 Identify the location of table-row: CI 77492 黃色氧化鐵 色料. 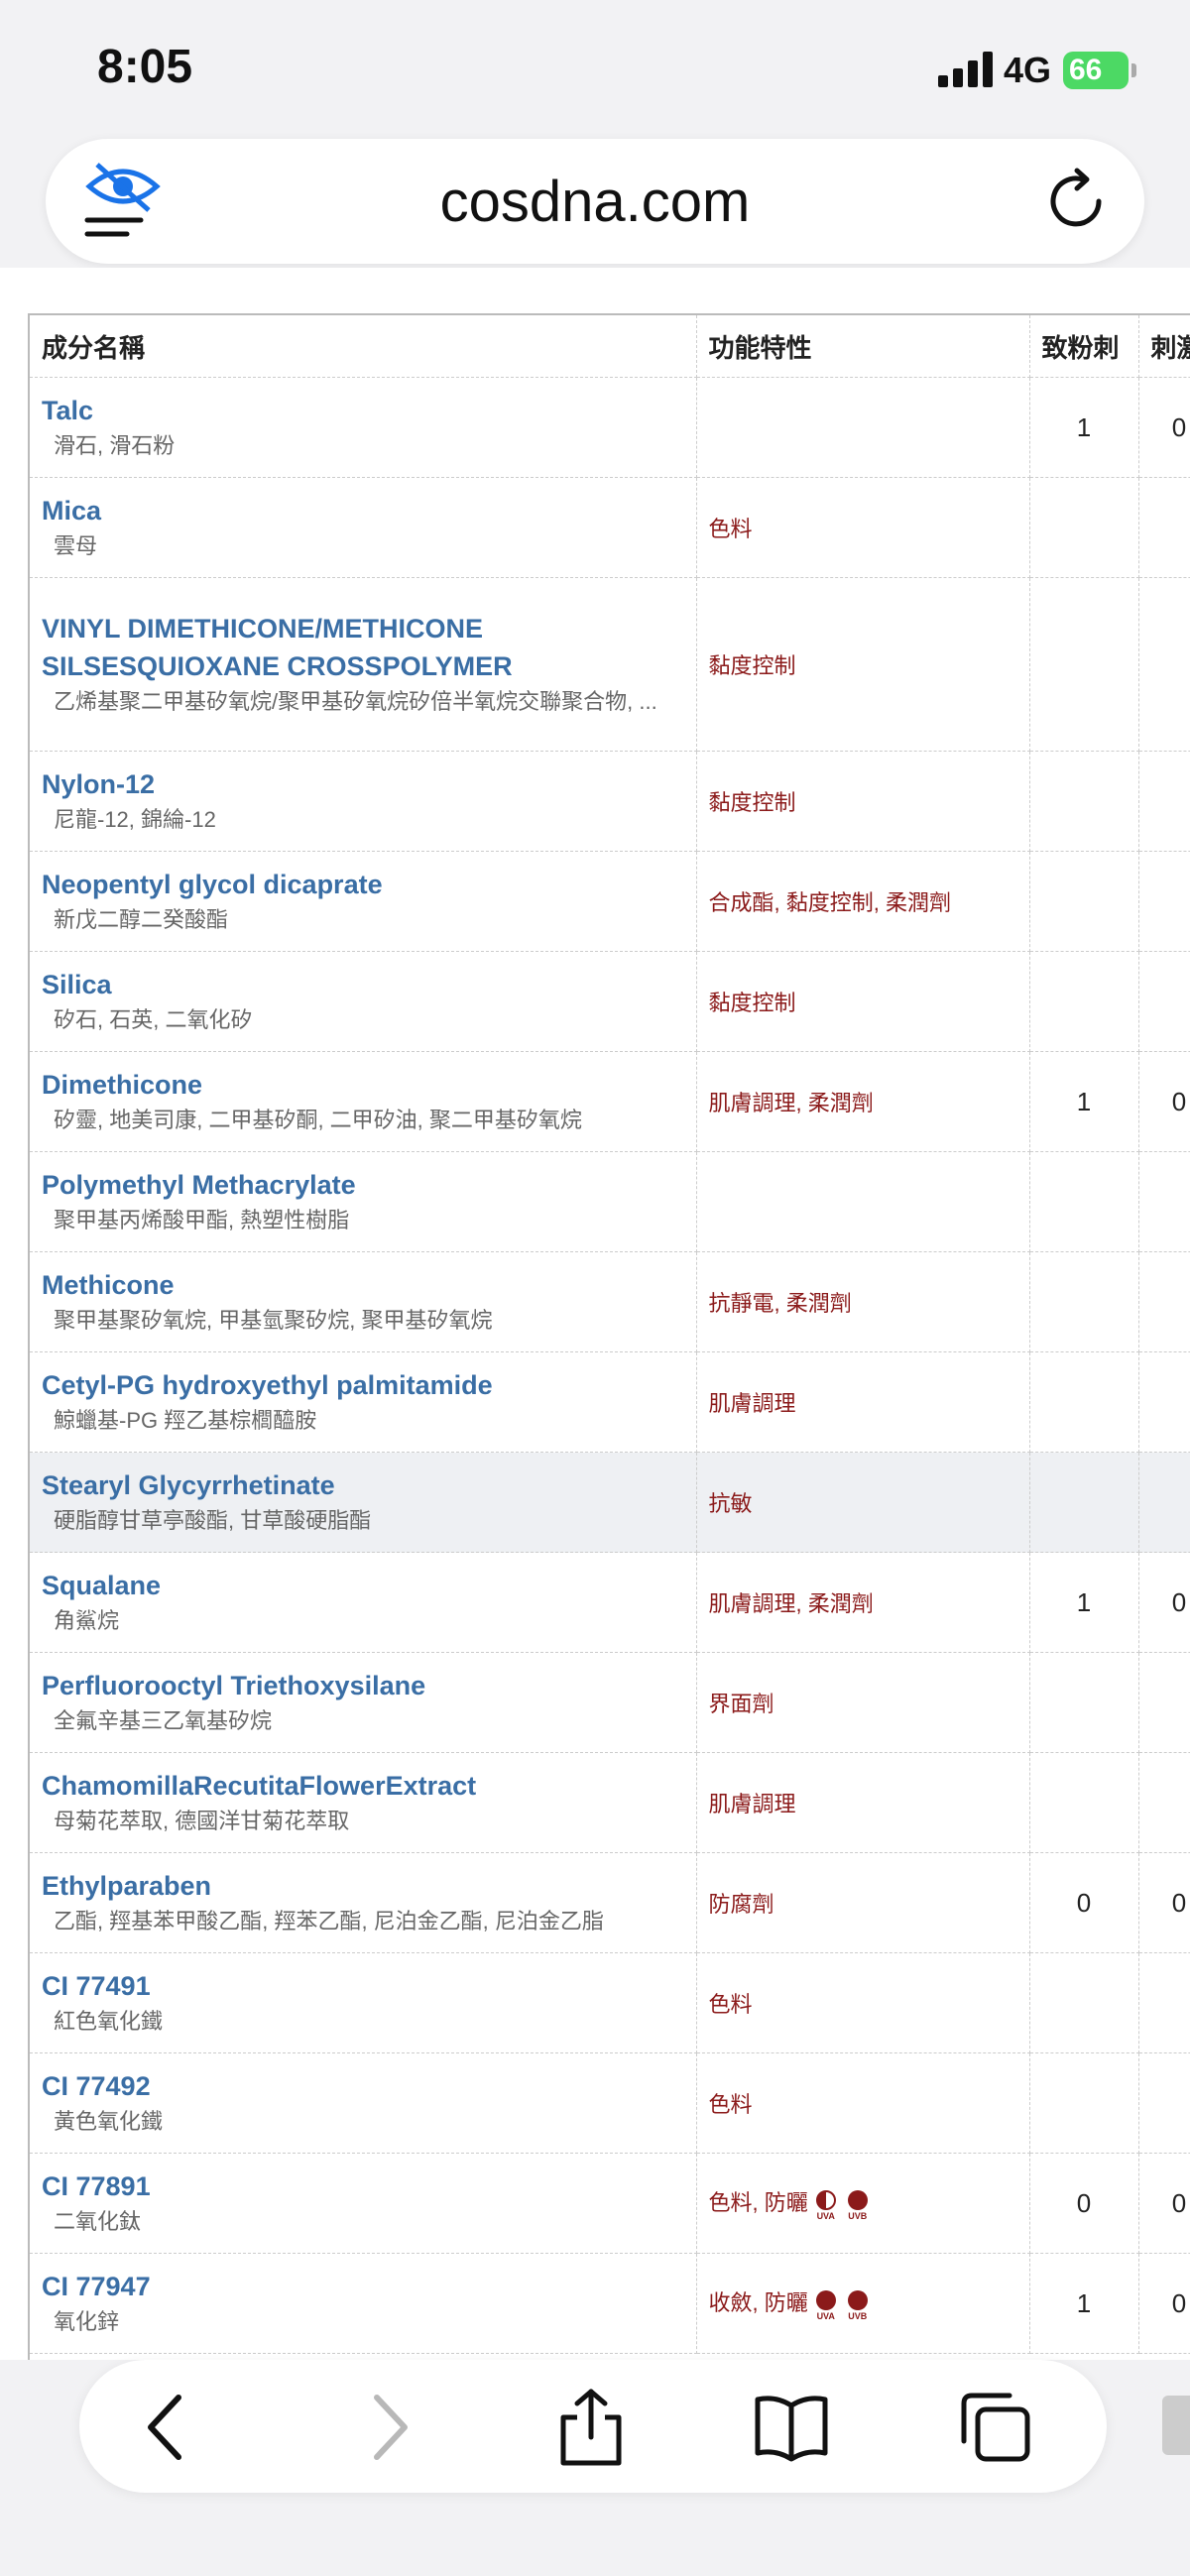
(610, 2103).